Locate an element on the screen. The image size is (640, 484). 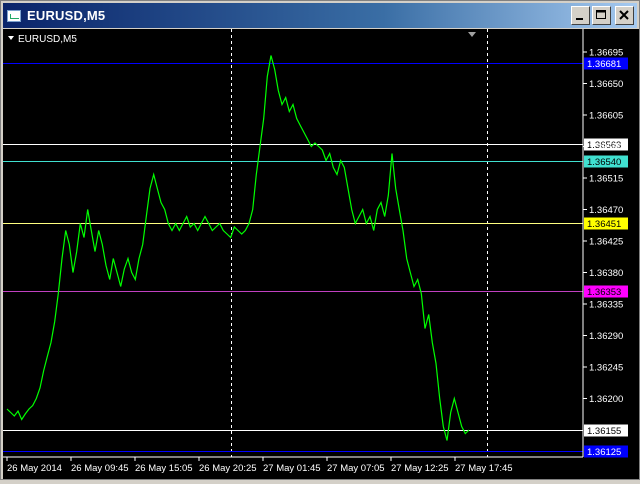
time-tick-label: 26 May 15:05 is located at coordinates (164, 468).